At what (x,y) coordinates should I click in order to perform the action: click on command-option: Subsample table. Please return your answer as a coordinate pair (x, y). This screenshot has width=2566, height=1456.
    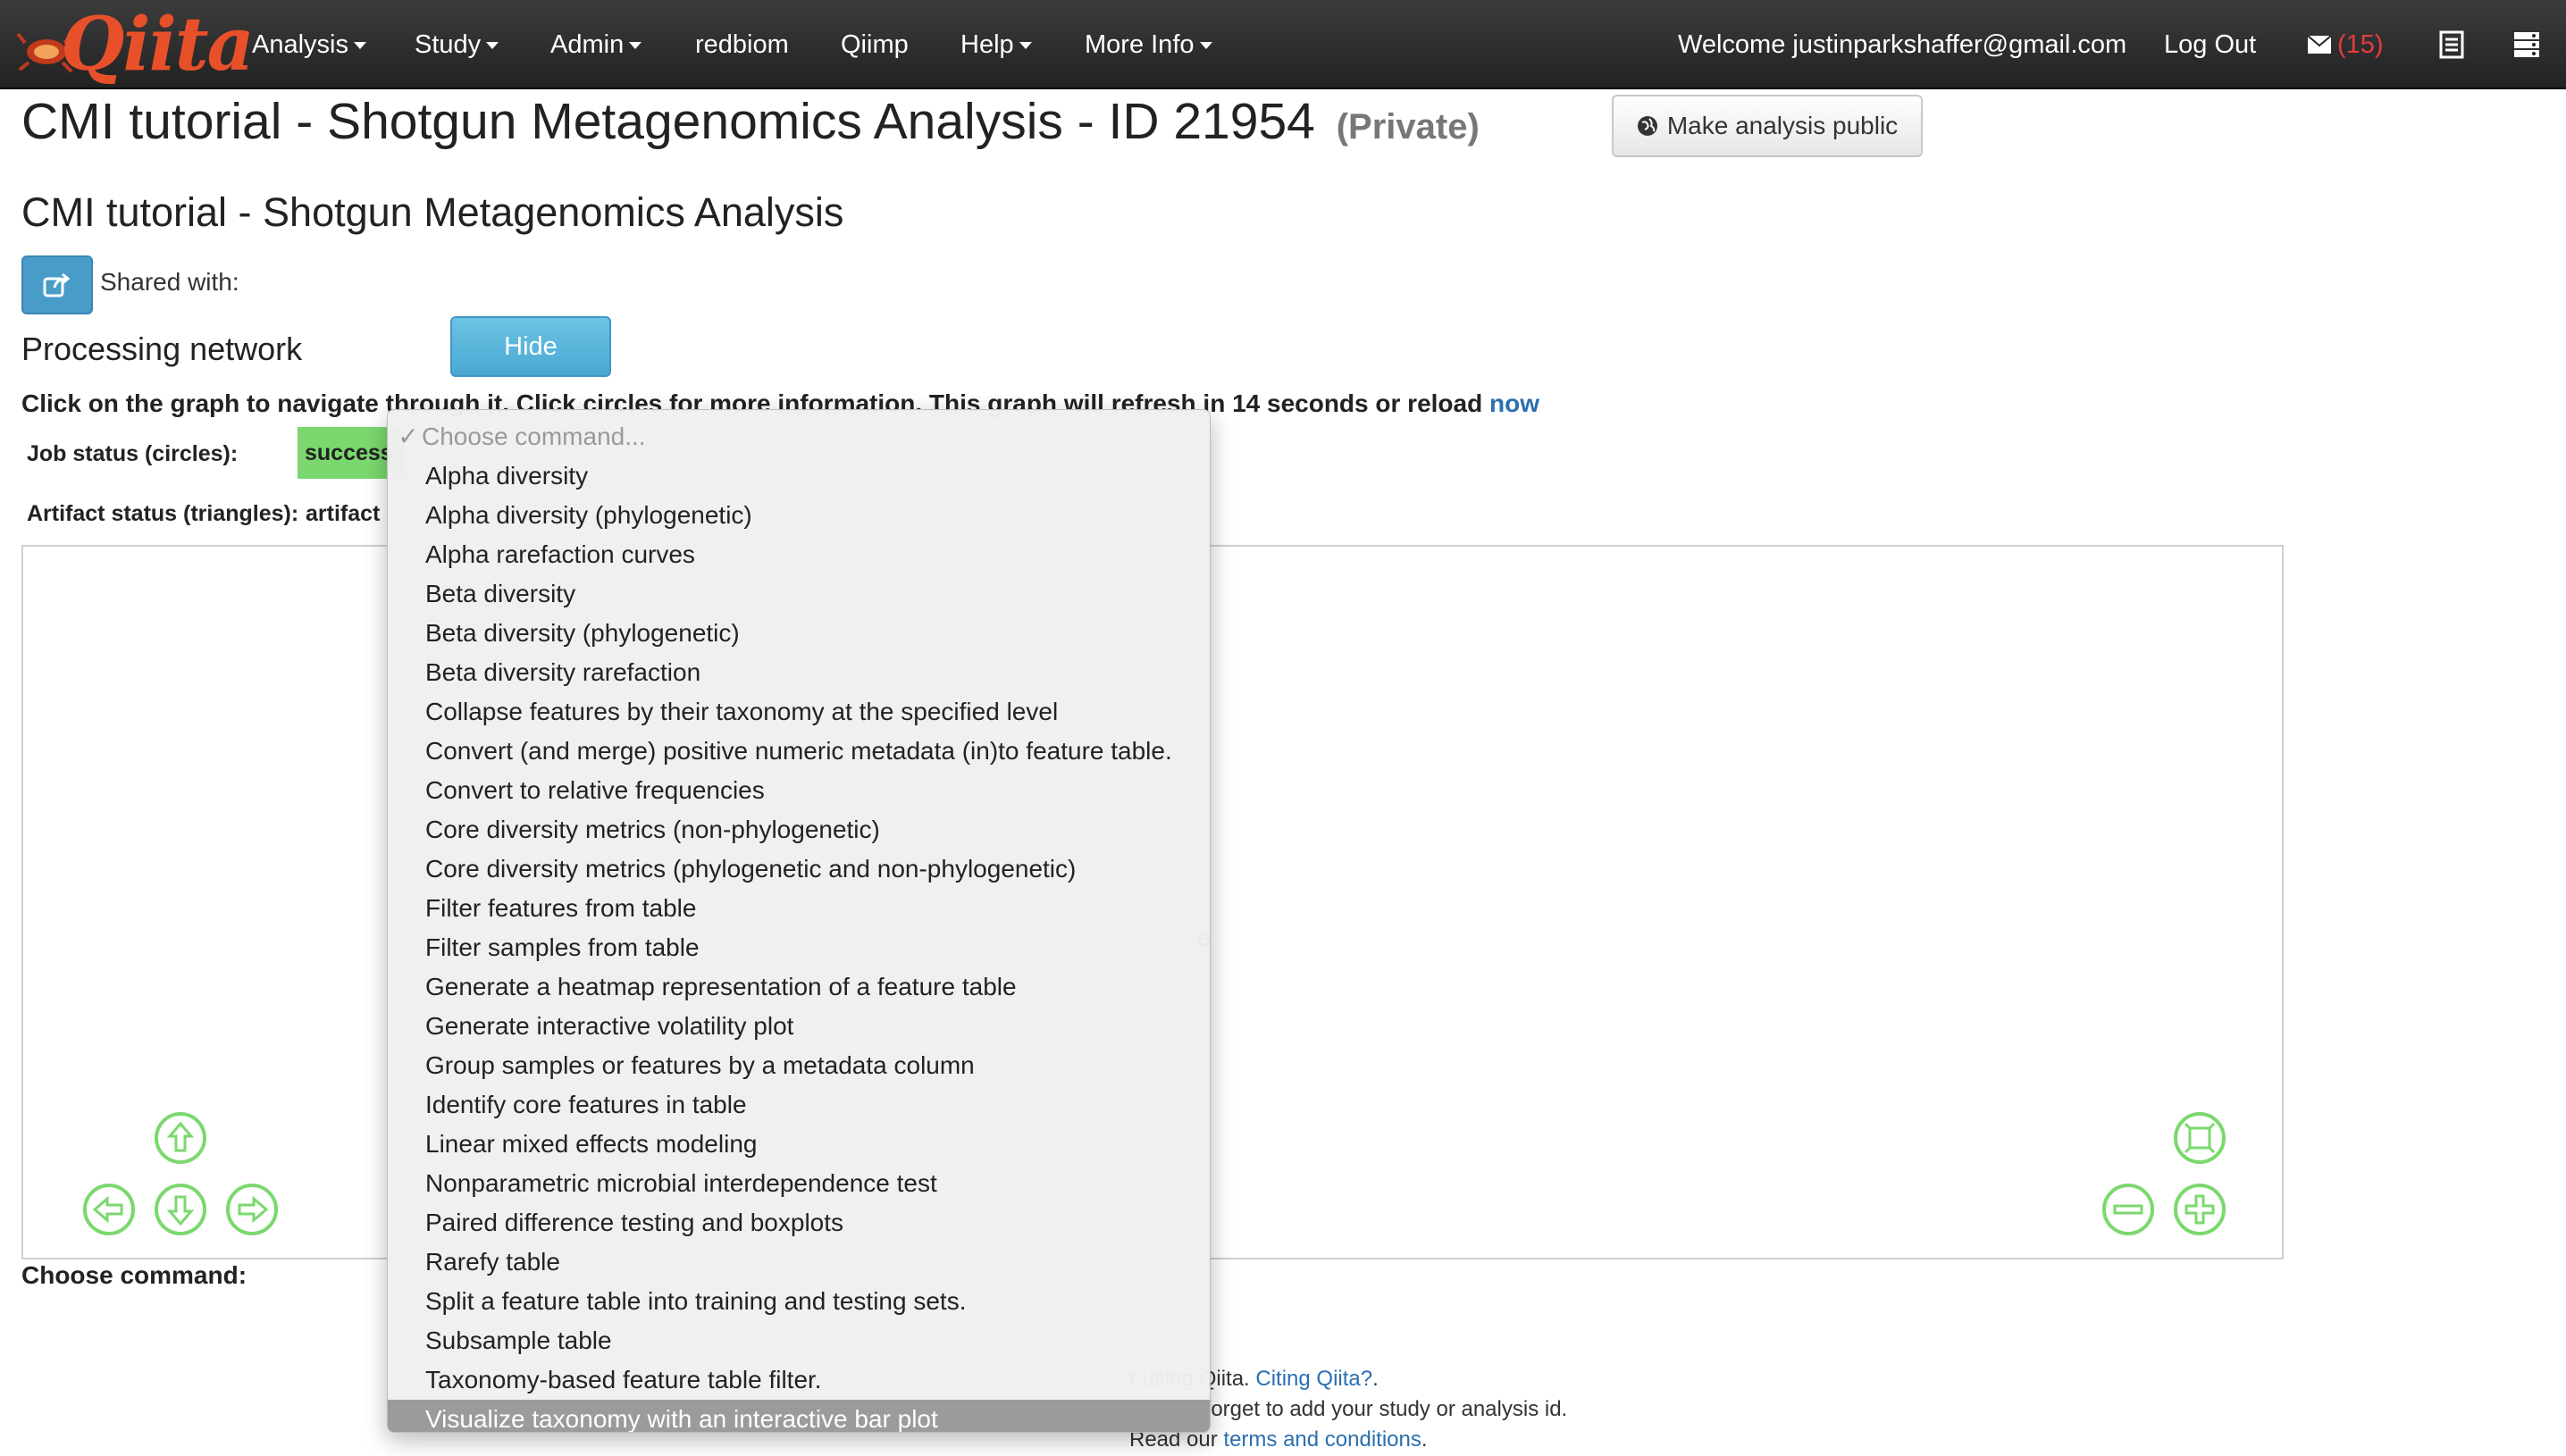
    Looking at the image, I should click on (799, 1340).